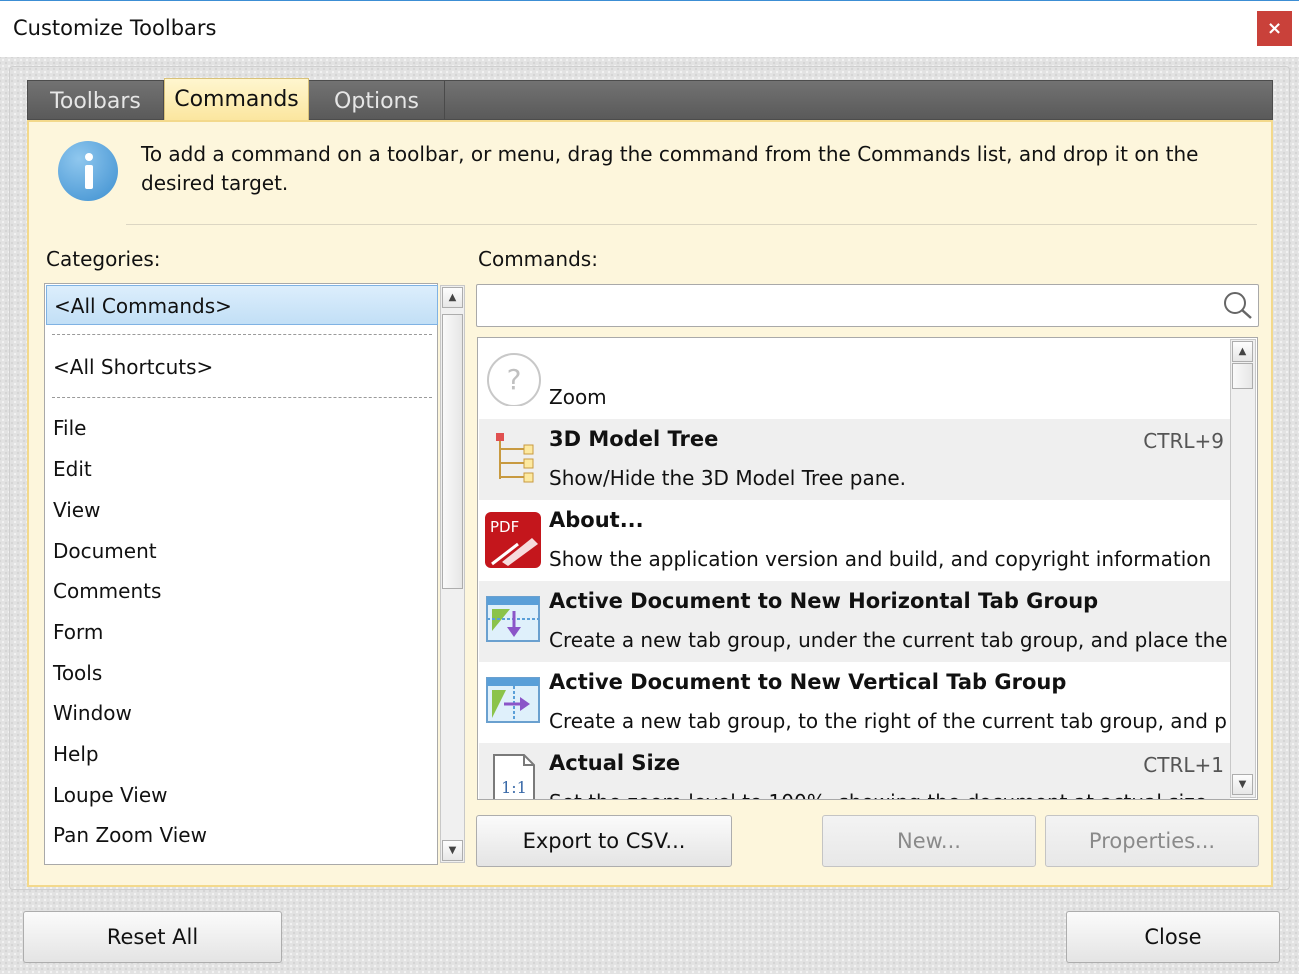 Image resolution: width=1299 pixels, height=974 pixels. What do you see at coordinates (1274, 28) in the screenshot?
I see `close-window-button: ×` at bounding box center [1274, 28].